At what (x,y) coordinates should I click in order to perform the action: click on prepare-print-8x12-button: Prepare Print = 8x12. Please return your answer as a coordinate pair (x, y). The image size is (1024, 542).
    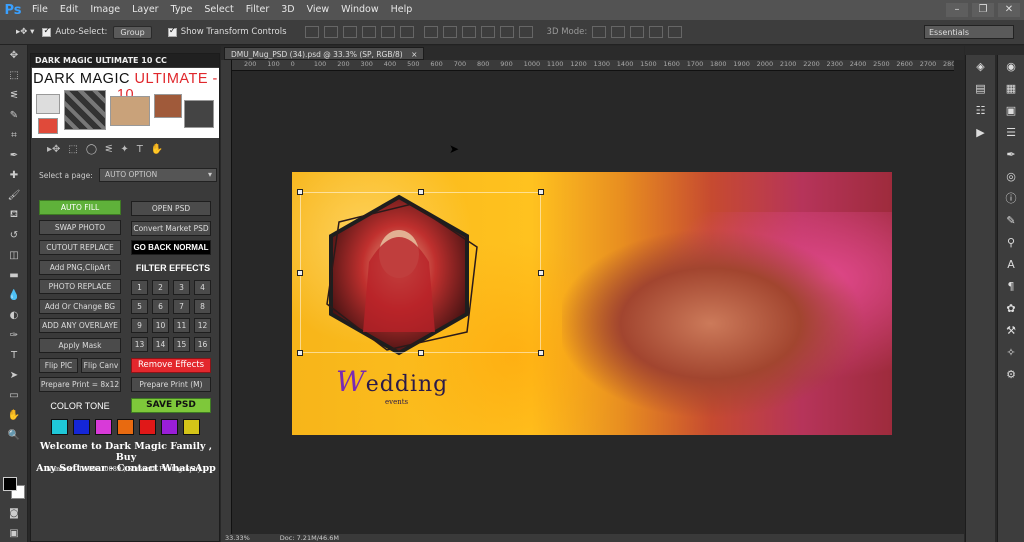
    Looking at the image, I should click on (80, 384).